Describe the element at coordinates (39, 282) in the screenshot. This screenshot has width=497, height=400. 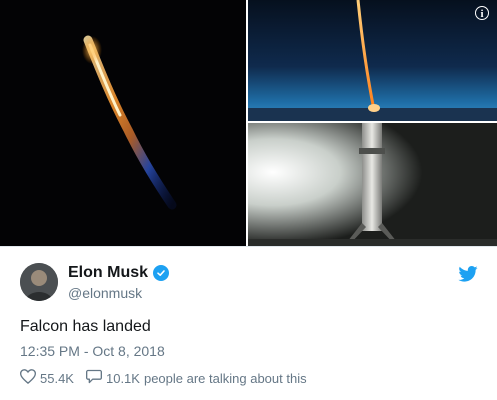
I see `avatar` at that location.